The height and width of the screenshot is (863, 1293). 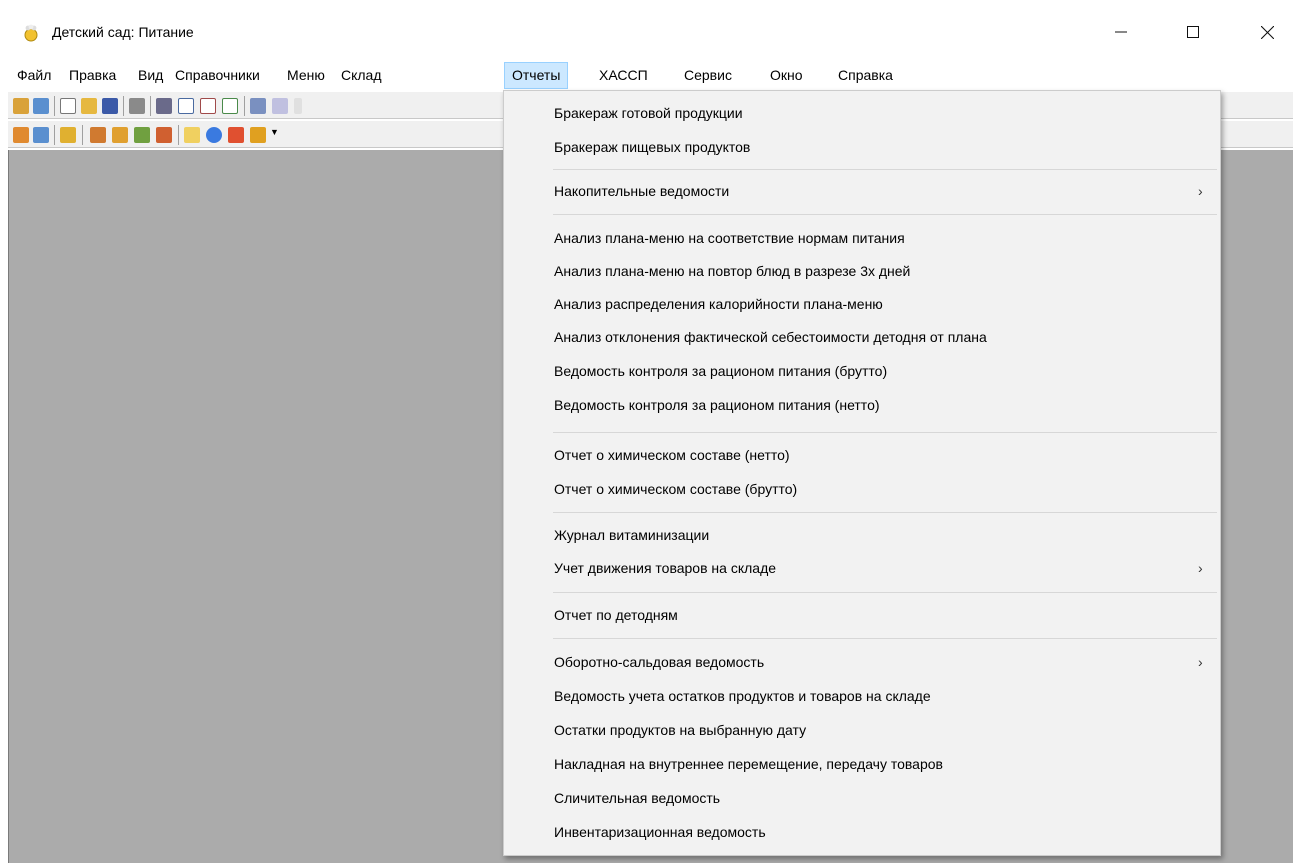 I want to click on font-icon, so click(x=186, y=106).